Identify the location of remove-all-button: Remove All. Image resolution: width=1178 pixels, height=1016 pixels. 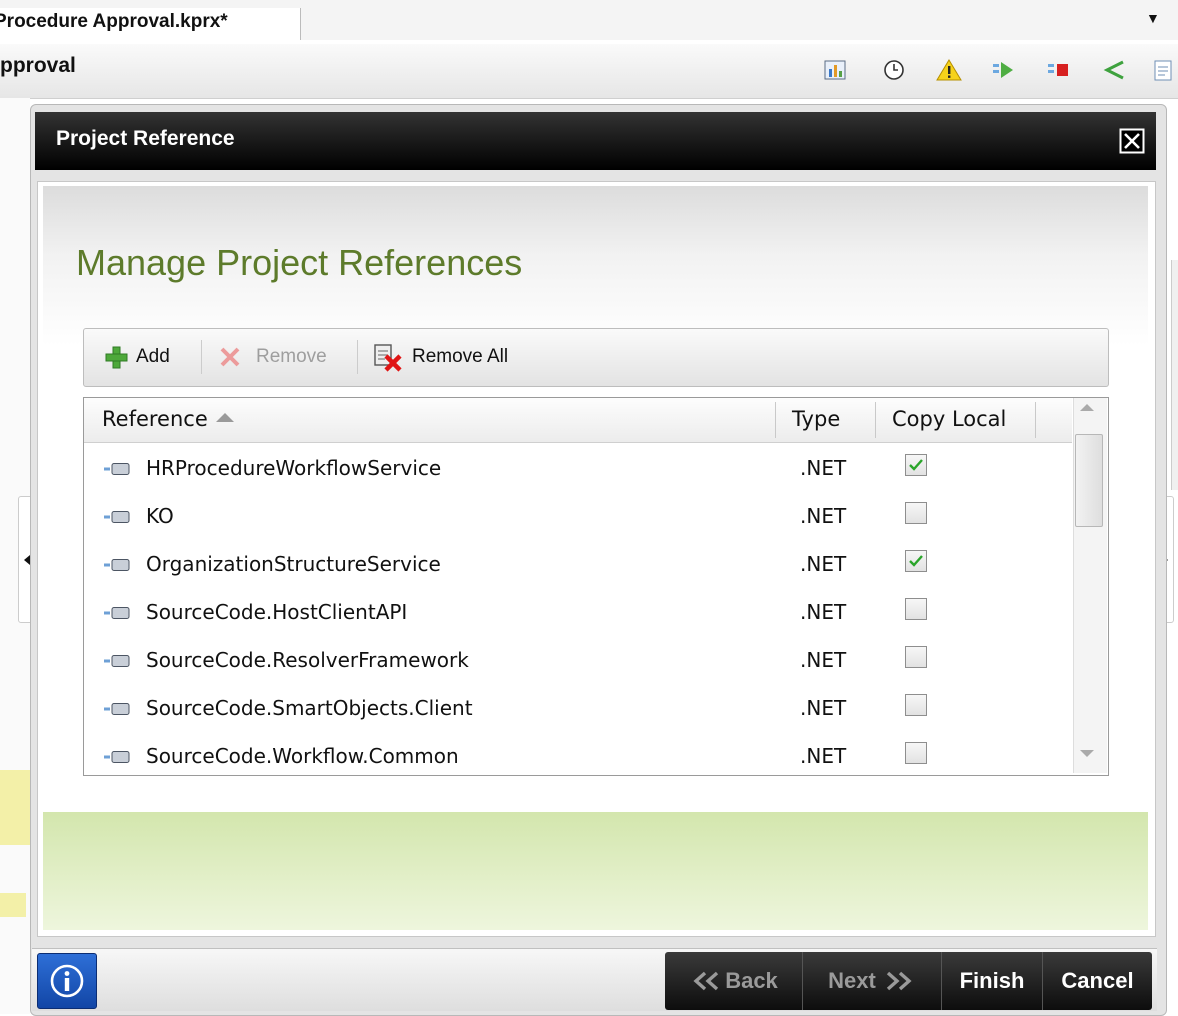
(440, 357).